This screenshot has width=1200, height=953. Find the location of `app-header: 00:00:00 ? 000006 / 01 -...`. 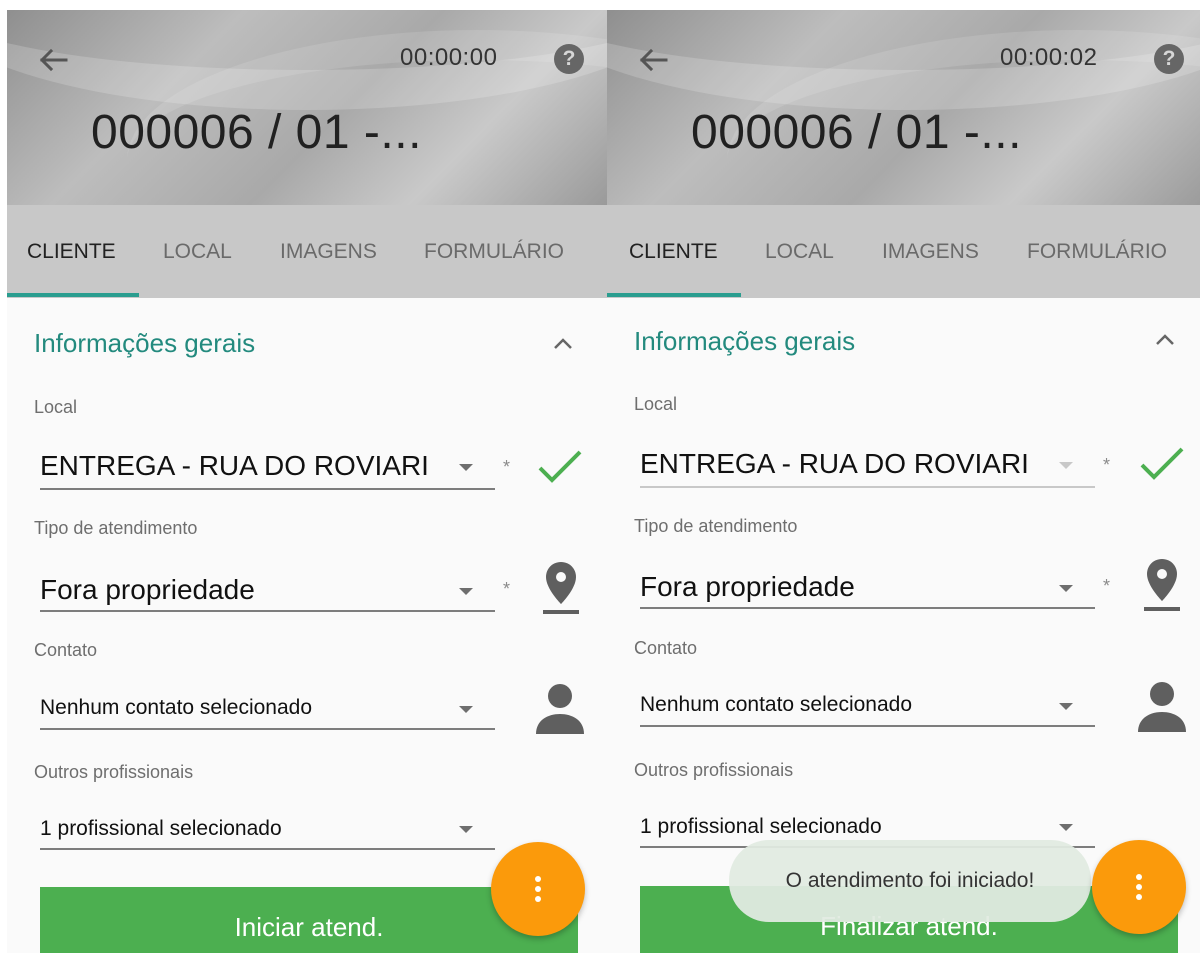

app-header: 00:00:00 ? 000006 / 01 -... is located at coordinates (307, 107).